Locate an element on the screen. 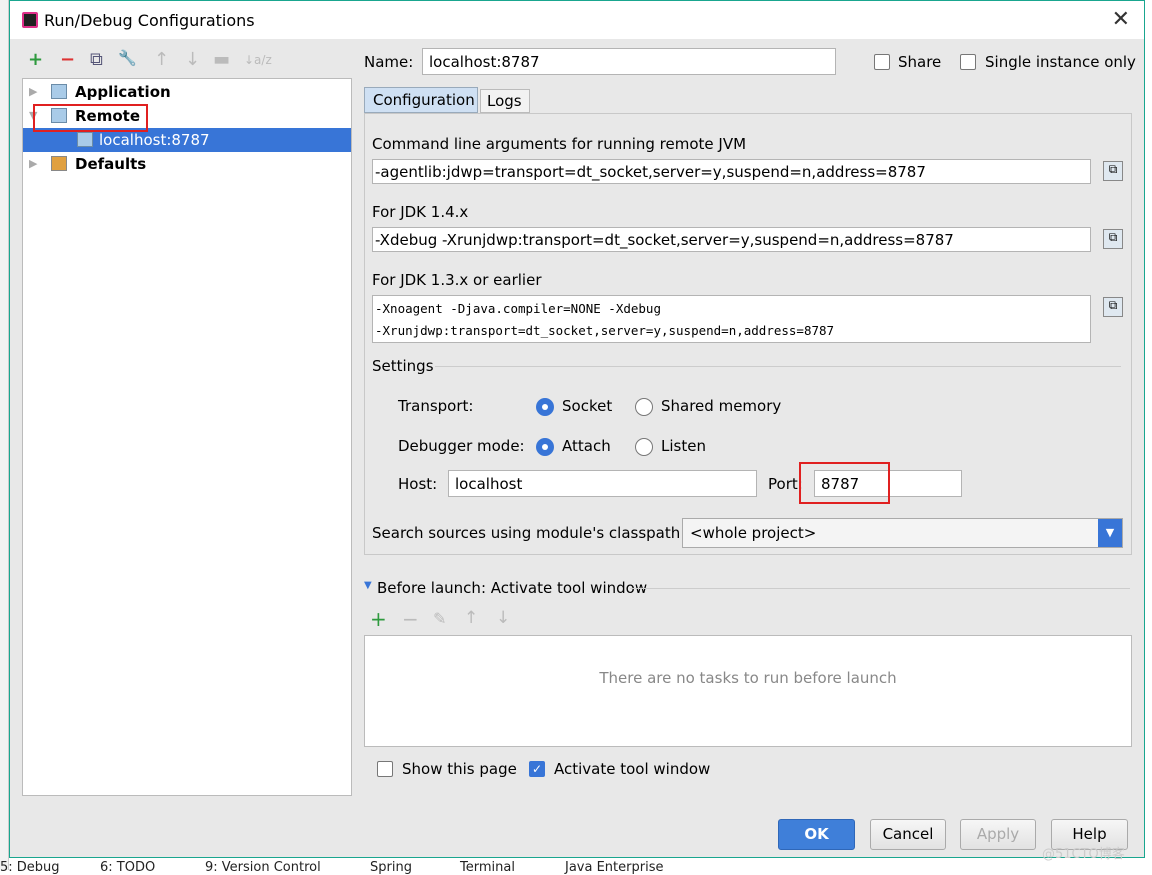  folder-icon: ▬ is located at coordinates (221, 59).